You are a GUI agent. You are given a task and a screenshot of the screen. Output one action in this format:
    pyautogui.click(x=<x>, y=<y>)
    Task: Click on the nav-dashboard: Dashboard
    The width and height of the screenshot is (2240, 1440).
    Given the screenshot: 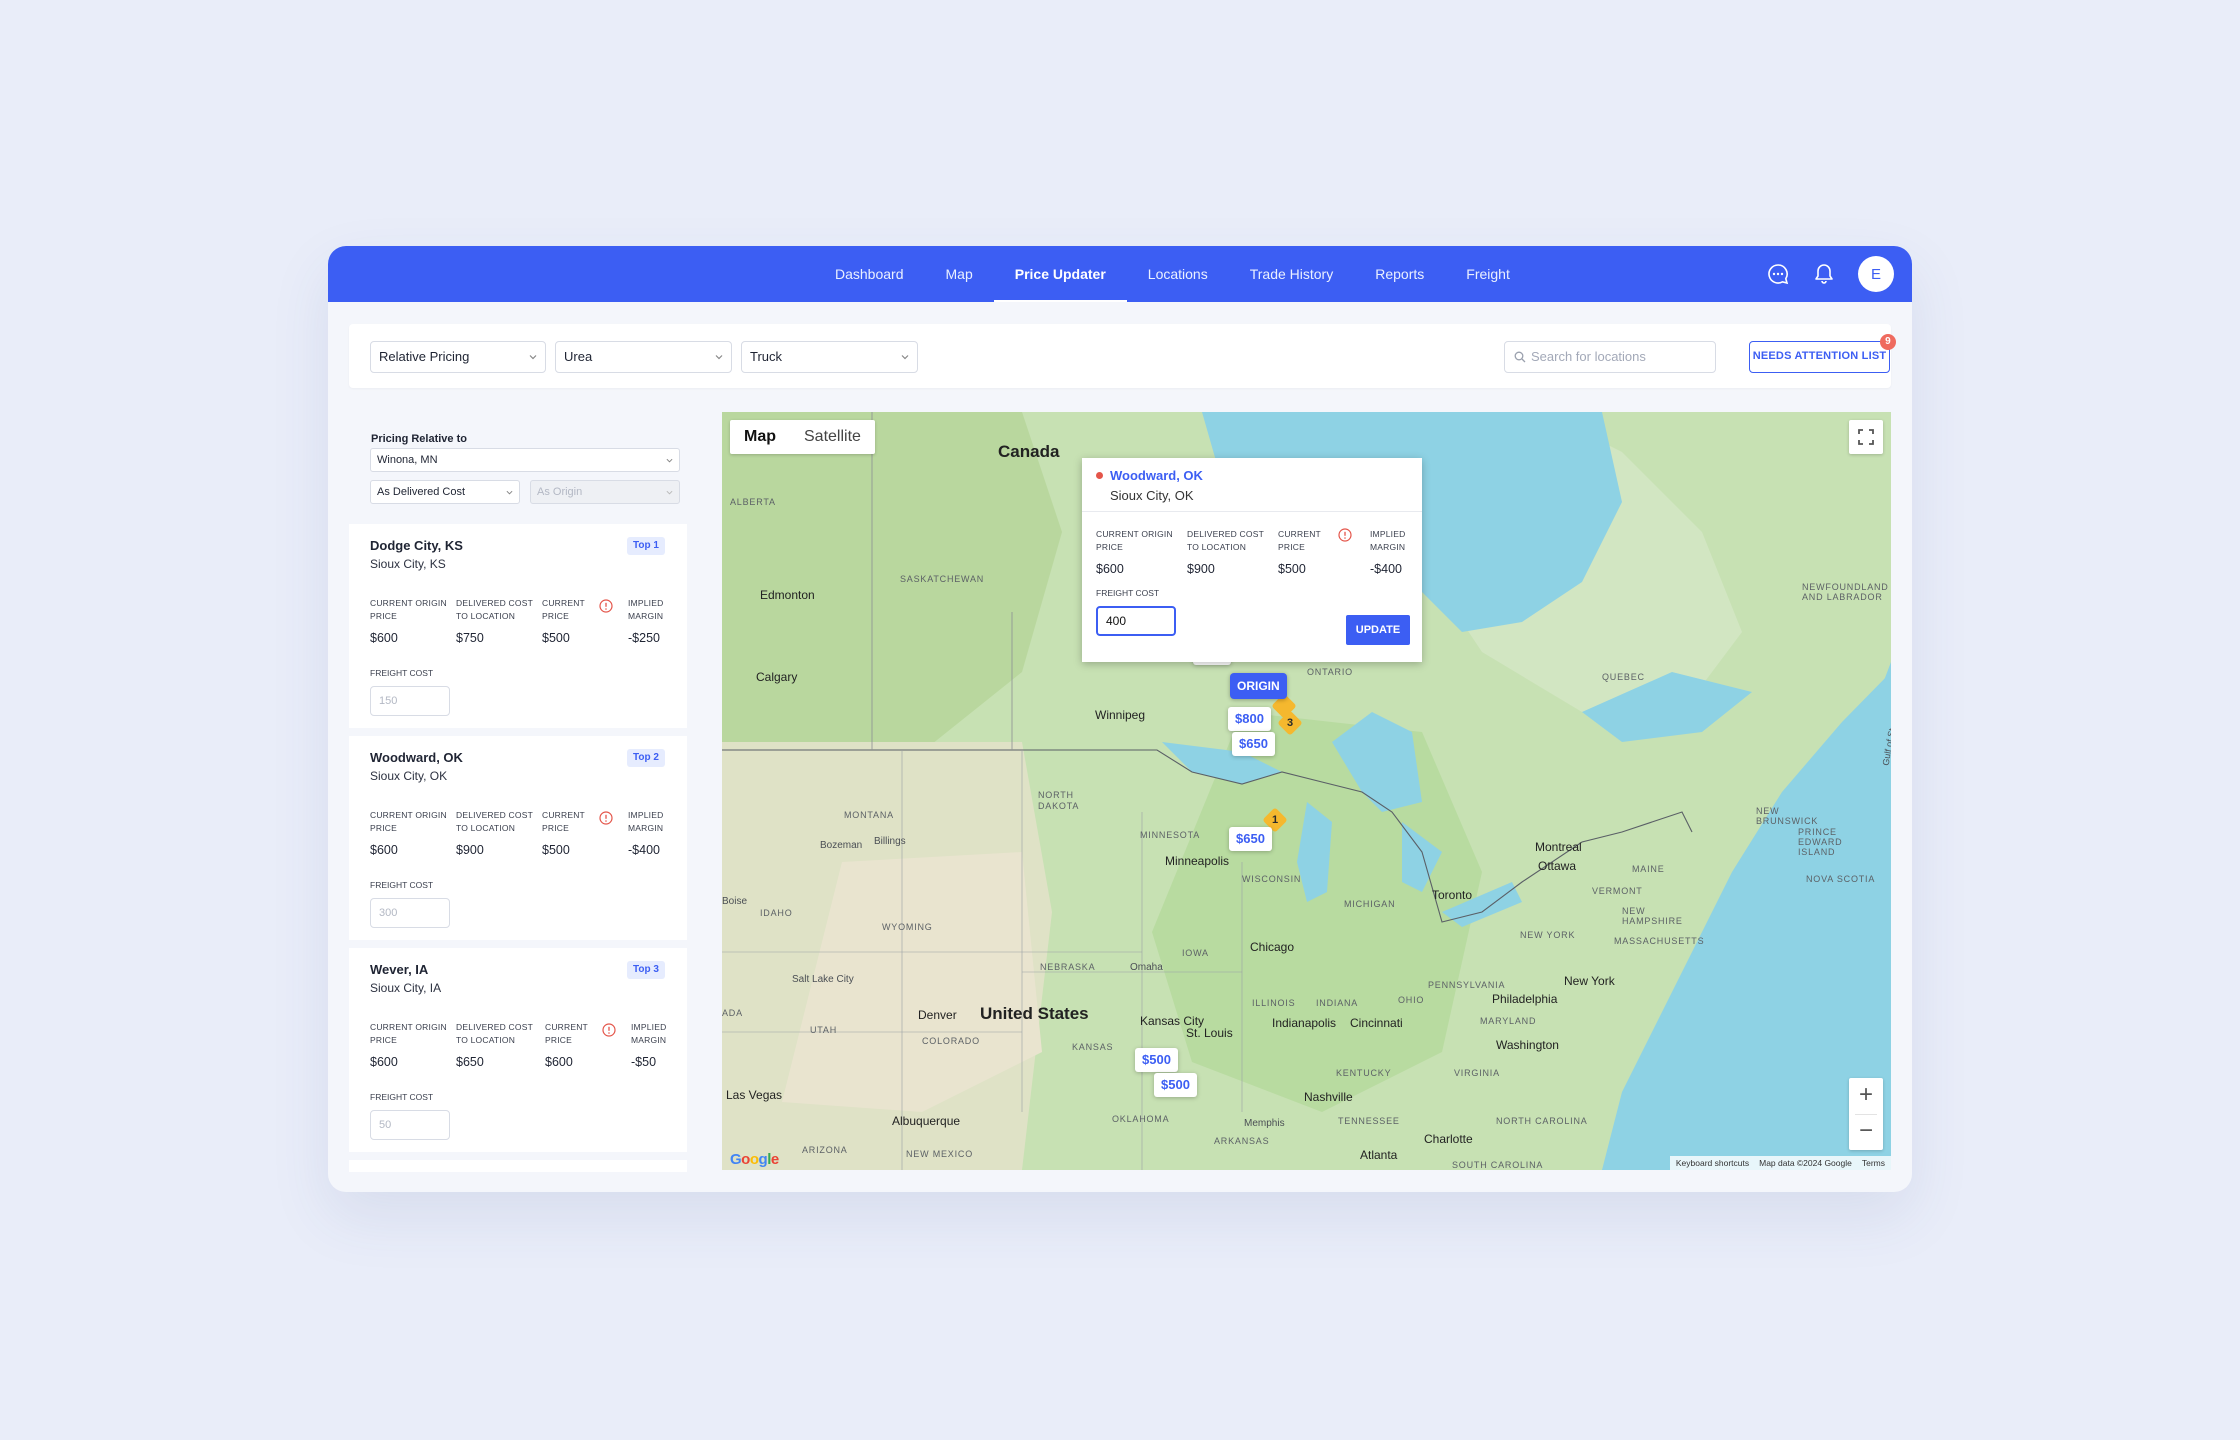 What is the action you would take?
    pyautogui.click(x=869, y=274)
    